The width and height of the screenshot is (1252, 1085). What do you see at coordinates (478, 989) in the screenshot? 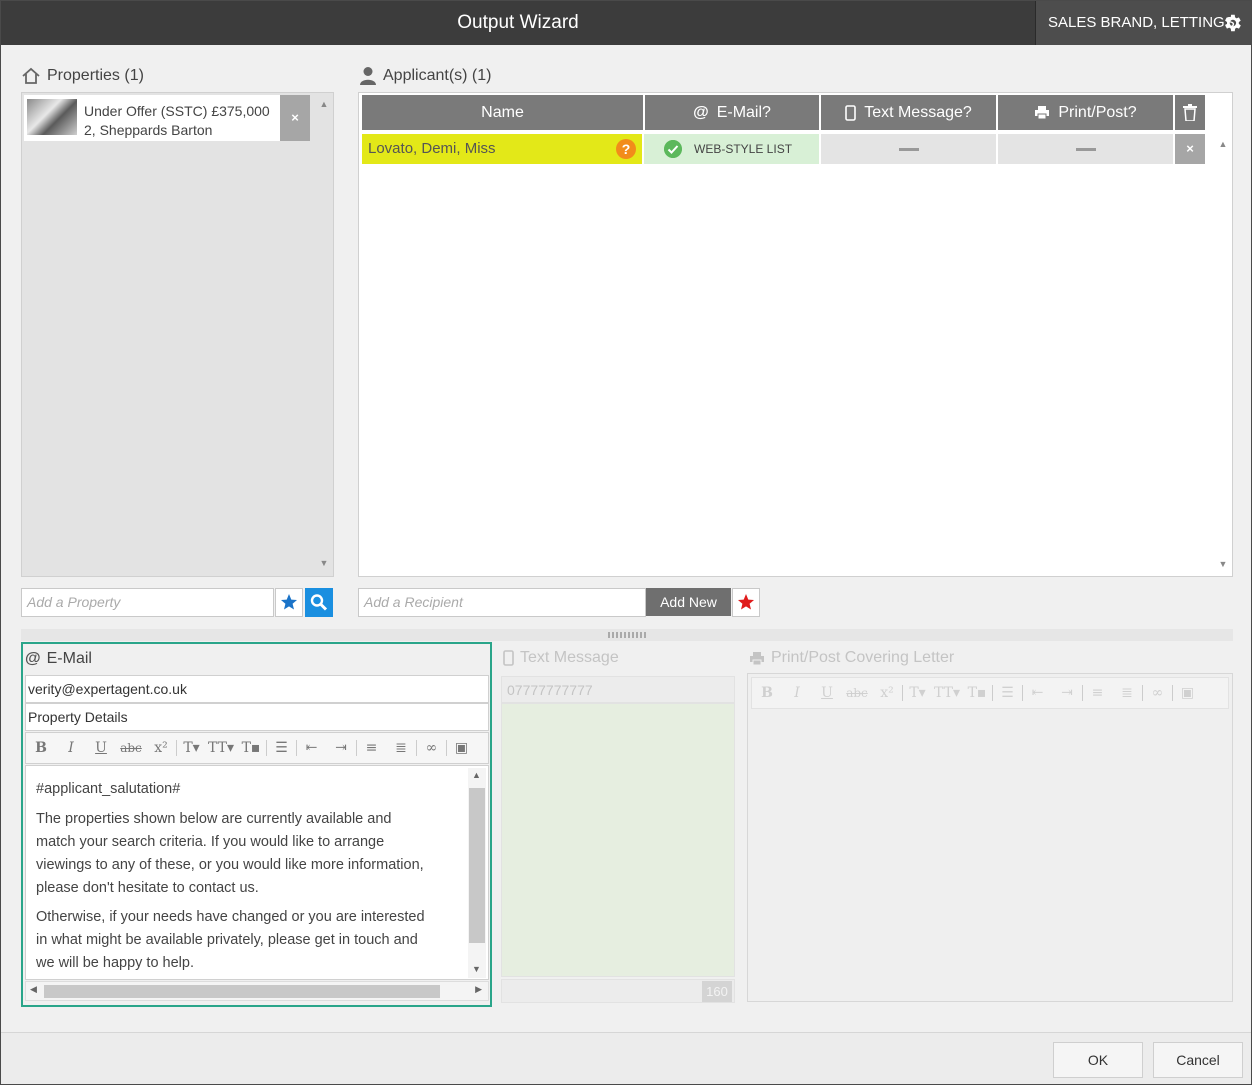
I see `scroll-right-icon: ▶` at bounding box center [478, 989].